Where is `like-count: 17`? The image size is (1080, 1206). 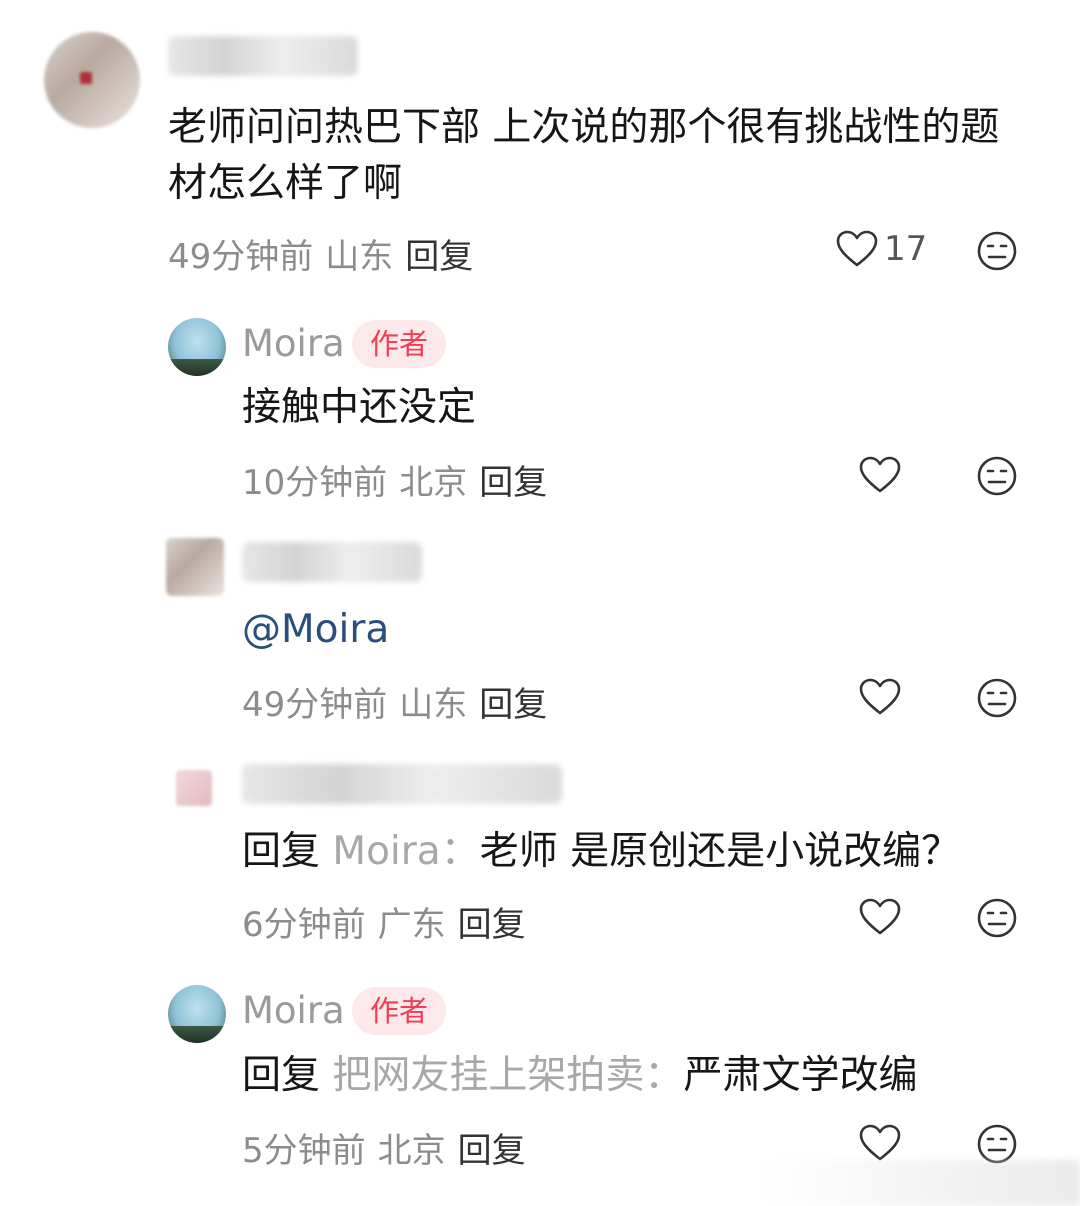 like-count: 17 is located at coordinates (906, 249).